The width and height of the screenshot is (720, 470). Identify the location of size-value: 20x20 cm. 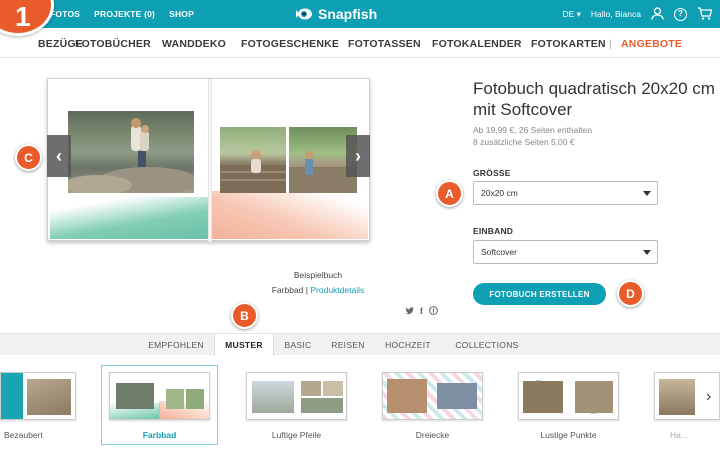
(499, 193).